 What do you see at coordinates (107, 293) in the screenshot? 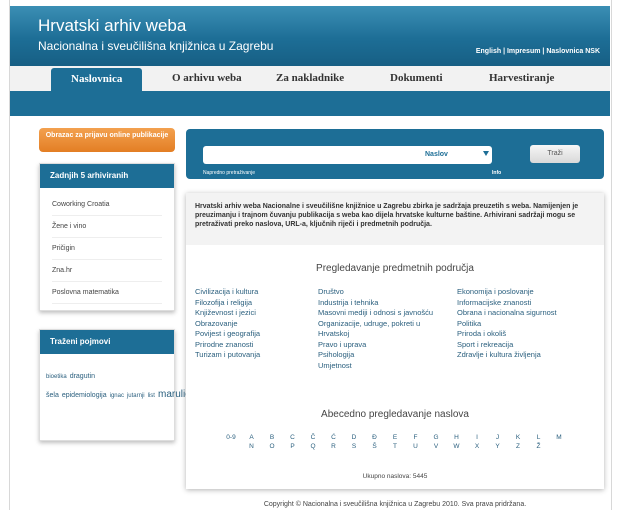
I see `recent-item: Poslovna matematika` at bounding box center [107, 293].